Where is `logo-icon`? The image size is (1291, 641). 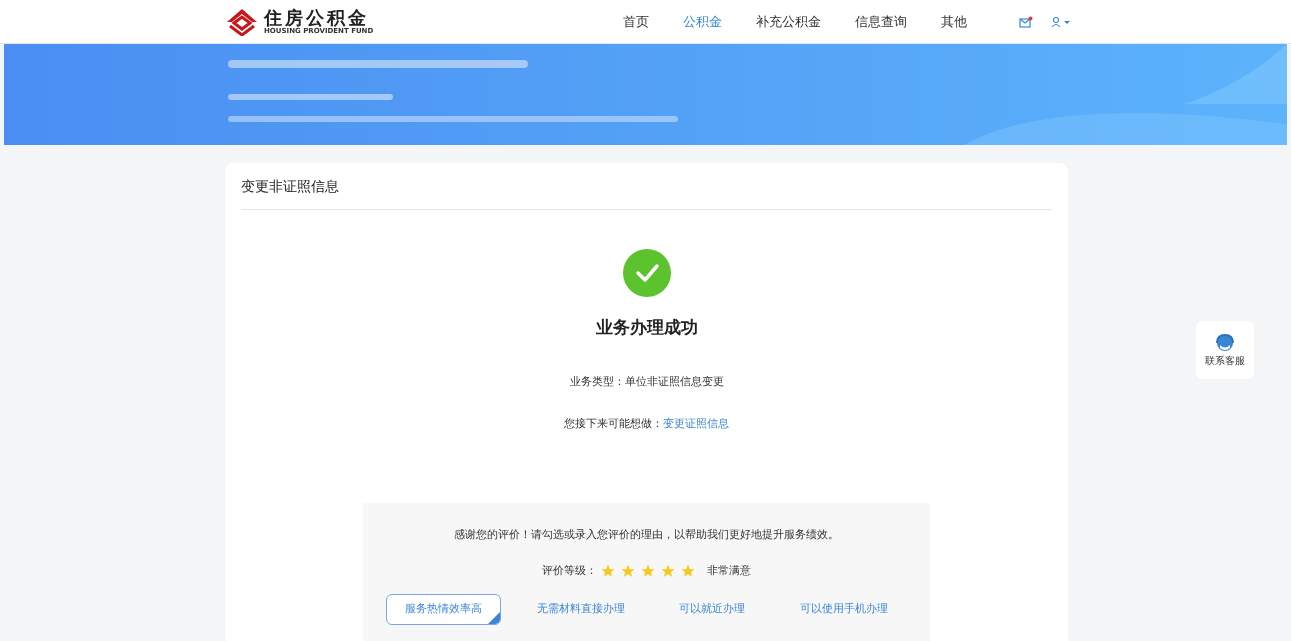 logo-icon is located at coordinates (242, 21).